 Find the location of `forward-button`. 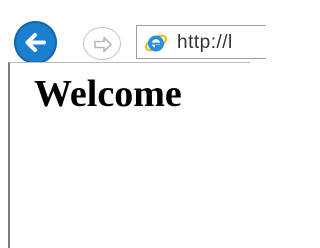

forward-button is located at coordinates (102, 43).